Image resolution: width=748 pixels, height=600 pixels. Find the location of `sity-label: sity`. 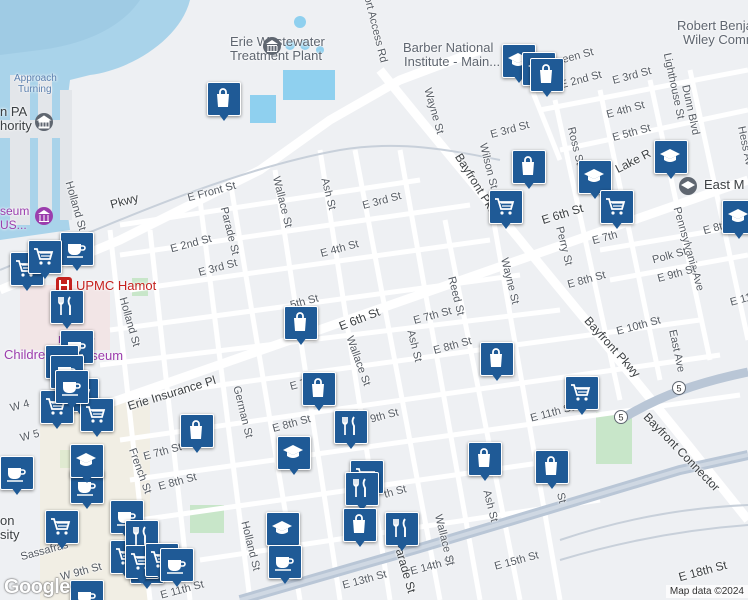

sity-label: sity is located at coordinates (10, 534).